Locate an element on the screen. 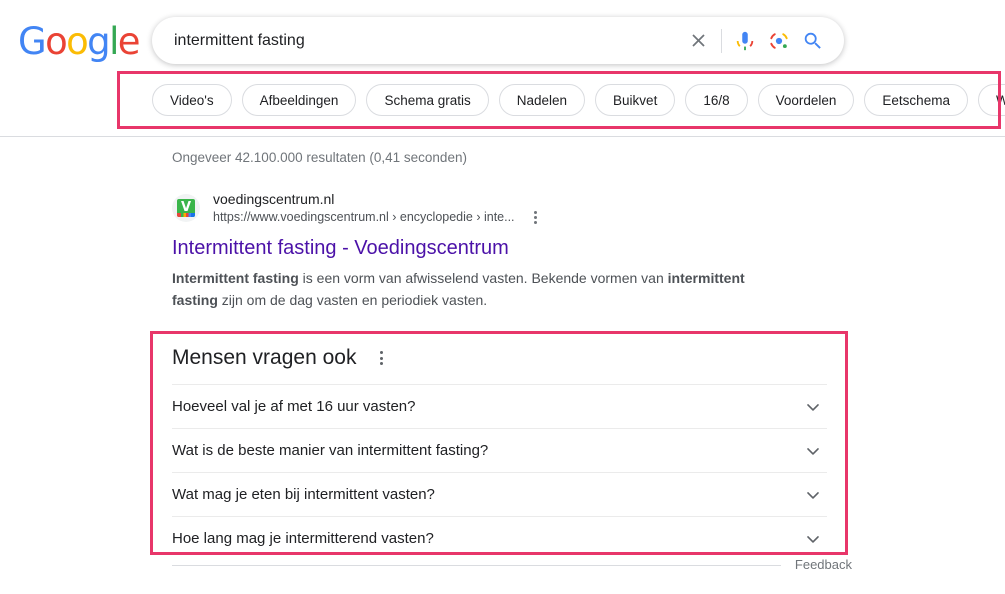 The width and height of the screenshot is (1005, 594). logo-letter-e: e is located at coordinates (129, 41).